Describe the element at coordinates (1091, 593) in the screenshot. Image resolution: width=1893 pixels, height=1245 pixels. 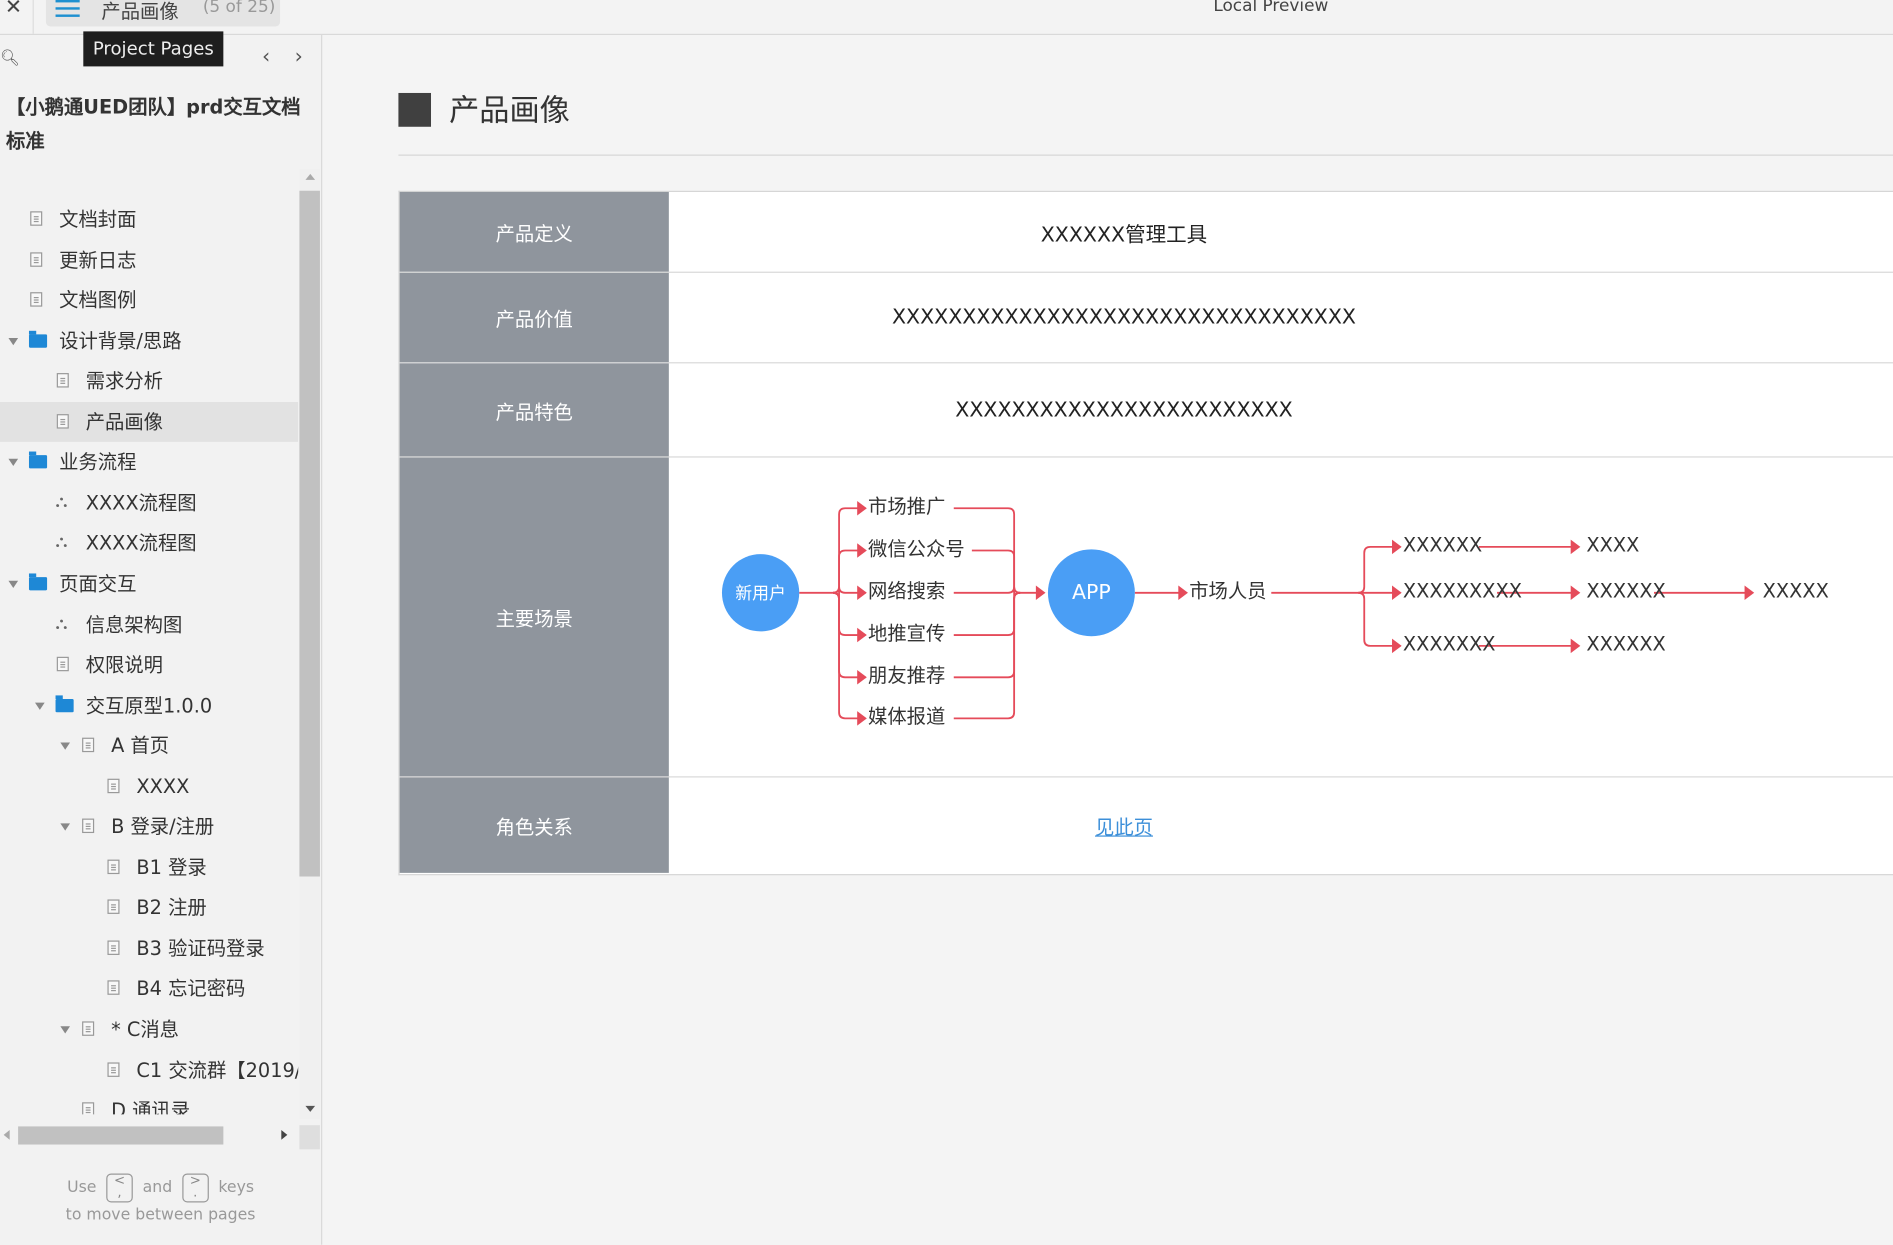
I see `app-node: APP` at that location.